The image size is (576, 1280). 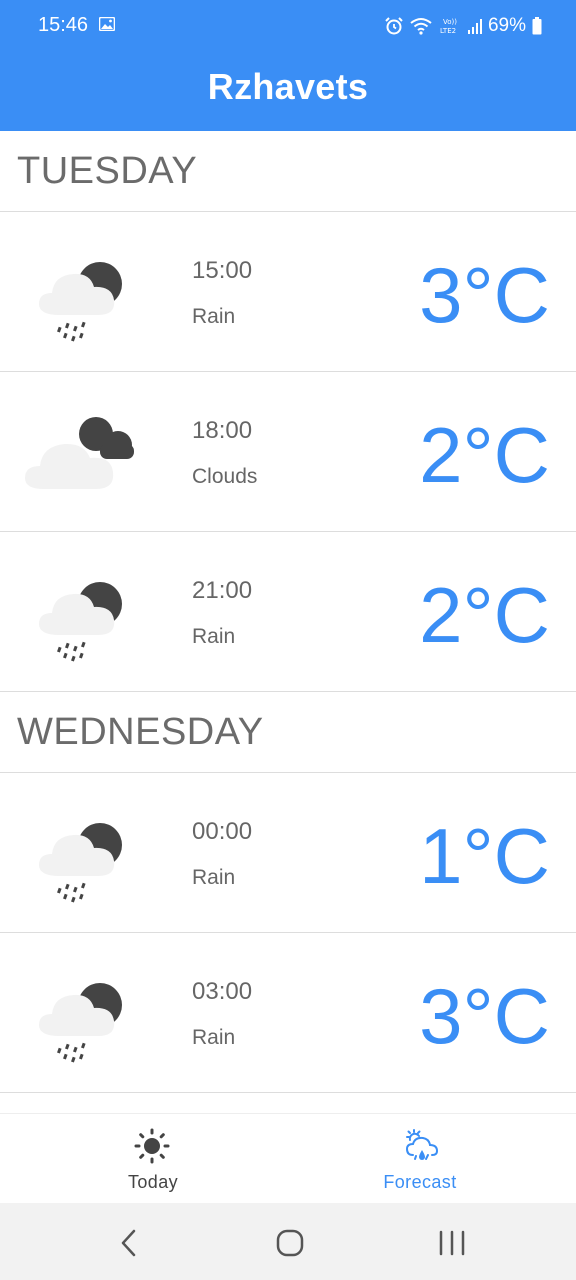 I want to click on nav-forecast: Forecast, so click(x=432, y=1159).